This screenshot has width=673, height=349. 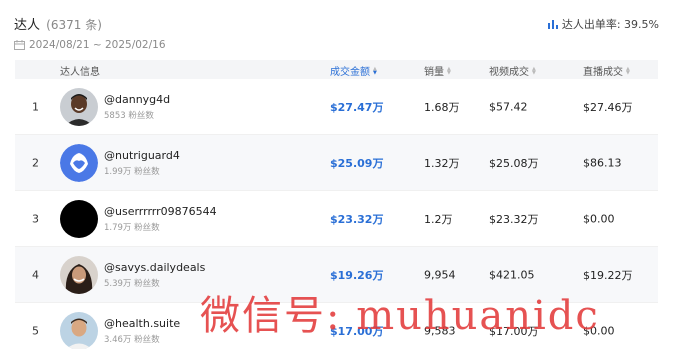 I want to click on sales-value: 9,954, so click(x=440, y=274).